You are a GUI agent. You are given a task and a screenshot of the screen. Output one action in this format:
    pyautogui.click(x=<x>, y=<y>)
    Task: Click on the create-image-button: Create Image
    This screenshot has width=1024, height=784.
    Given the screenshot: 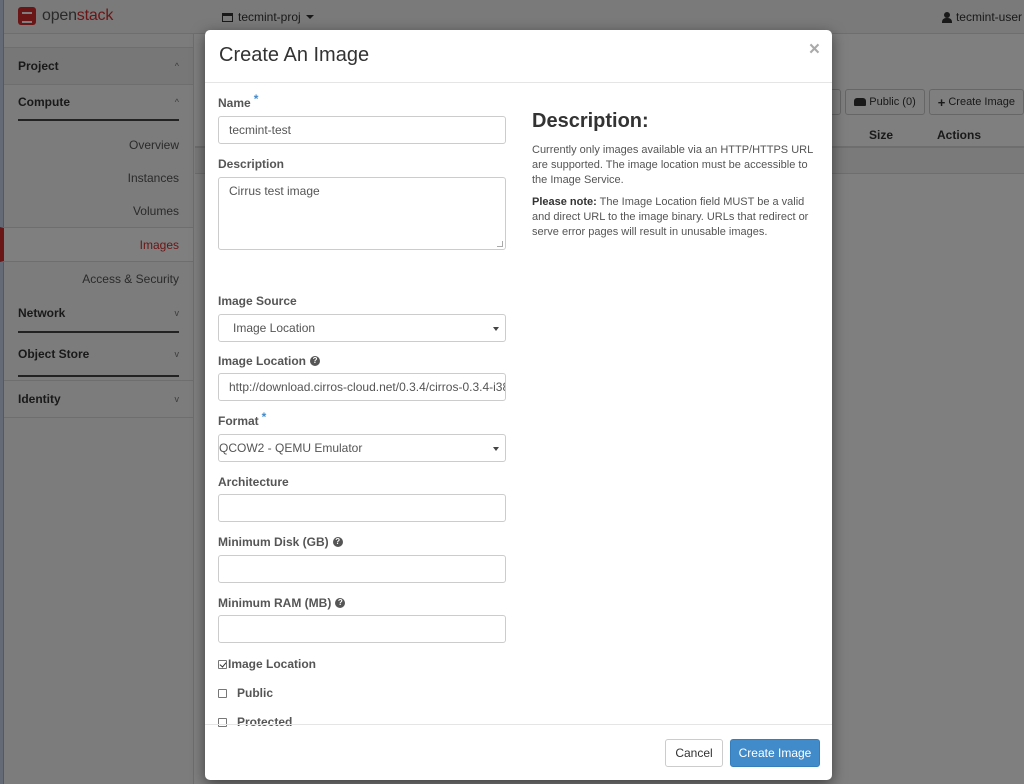 What is the action you would take?
    pyautogui.click(x=775, y=753)
    